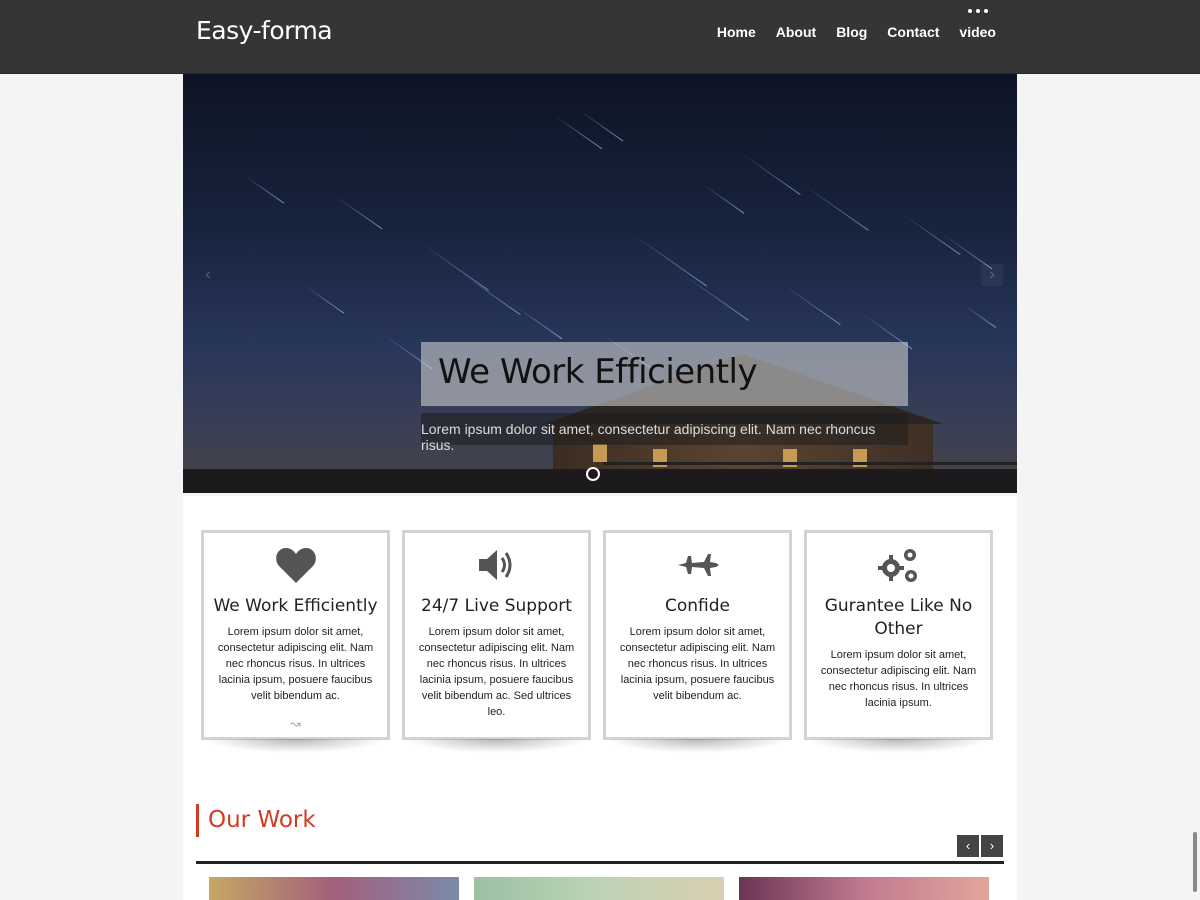 This screenshot has height=900, width=1200. What do you see at coordinates (898, 565) in the screenshot?
I see `gears-icon` at bounding box center [898, 565].